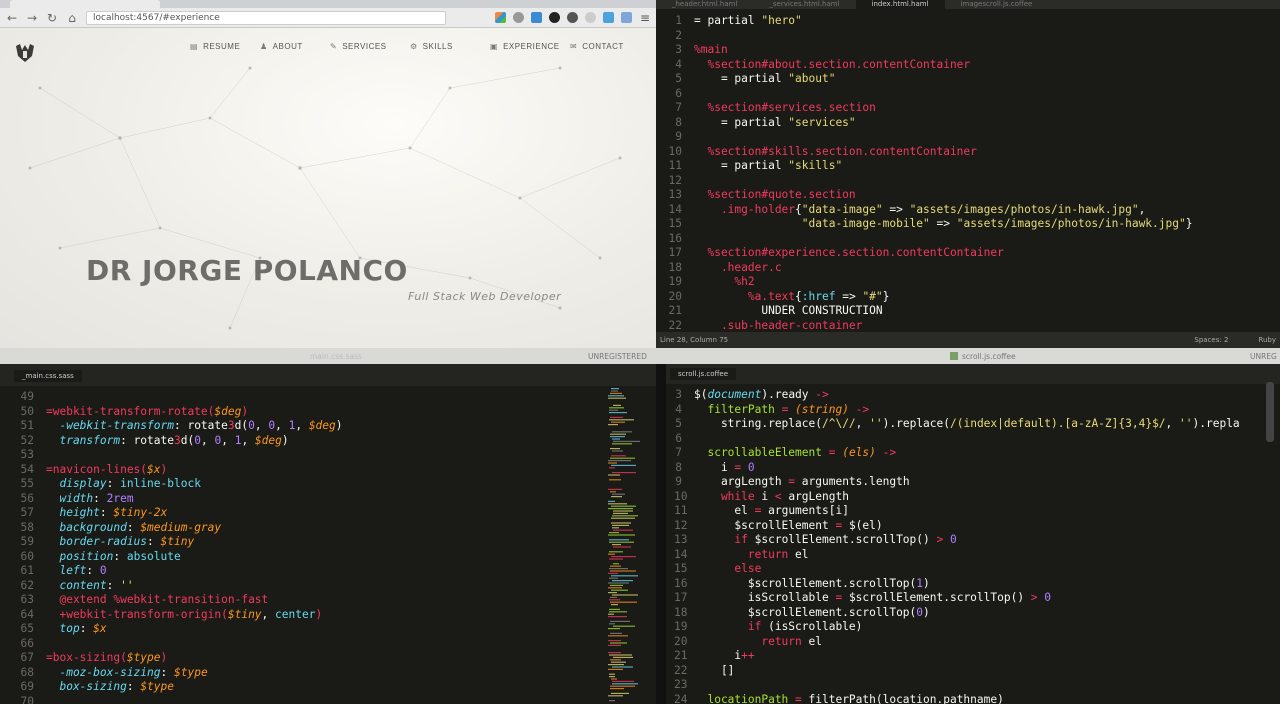 The height and width of the screenshot is (704, 1280). What do you see at coordinates (179, 571) in the screenshot?
I see `code-line: 61 left: 0` at bounding box center [179, 571].